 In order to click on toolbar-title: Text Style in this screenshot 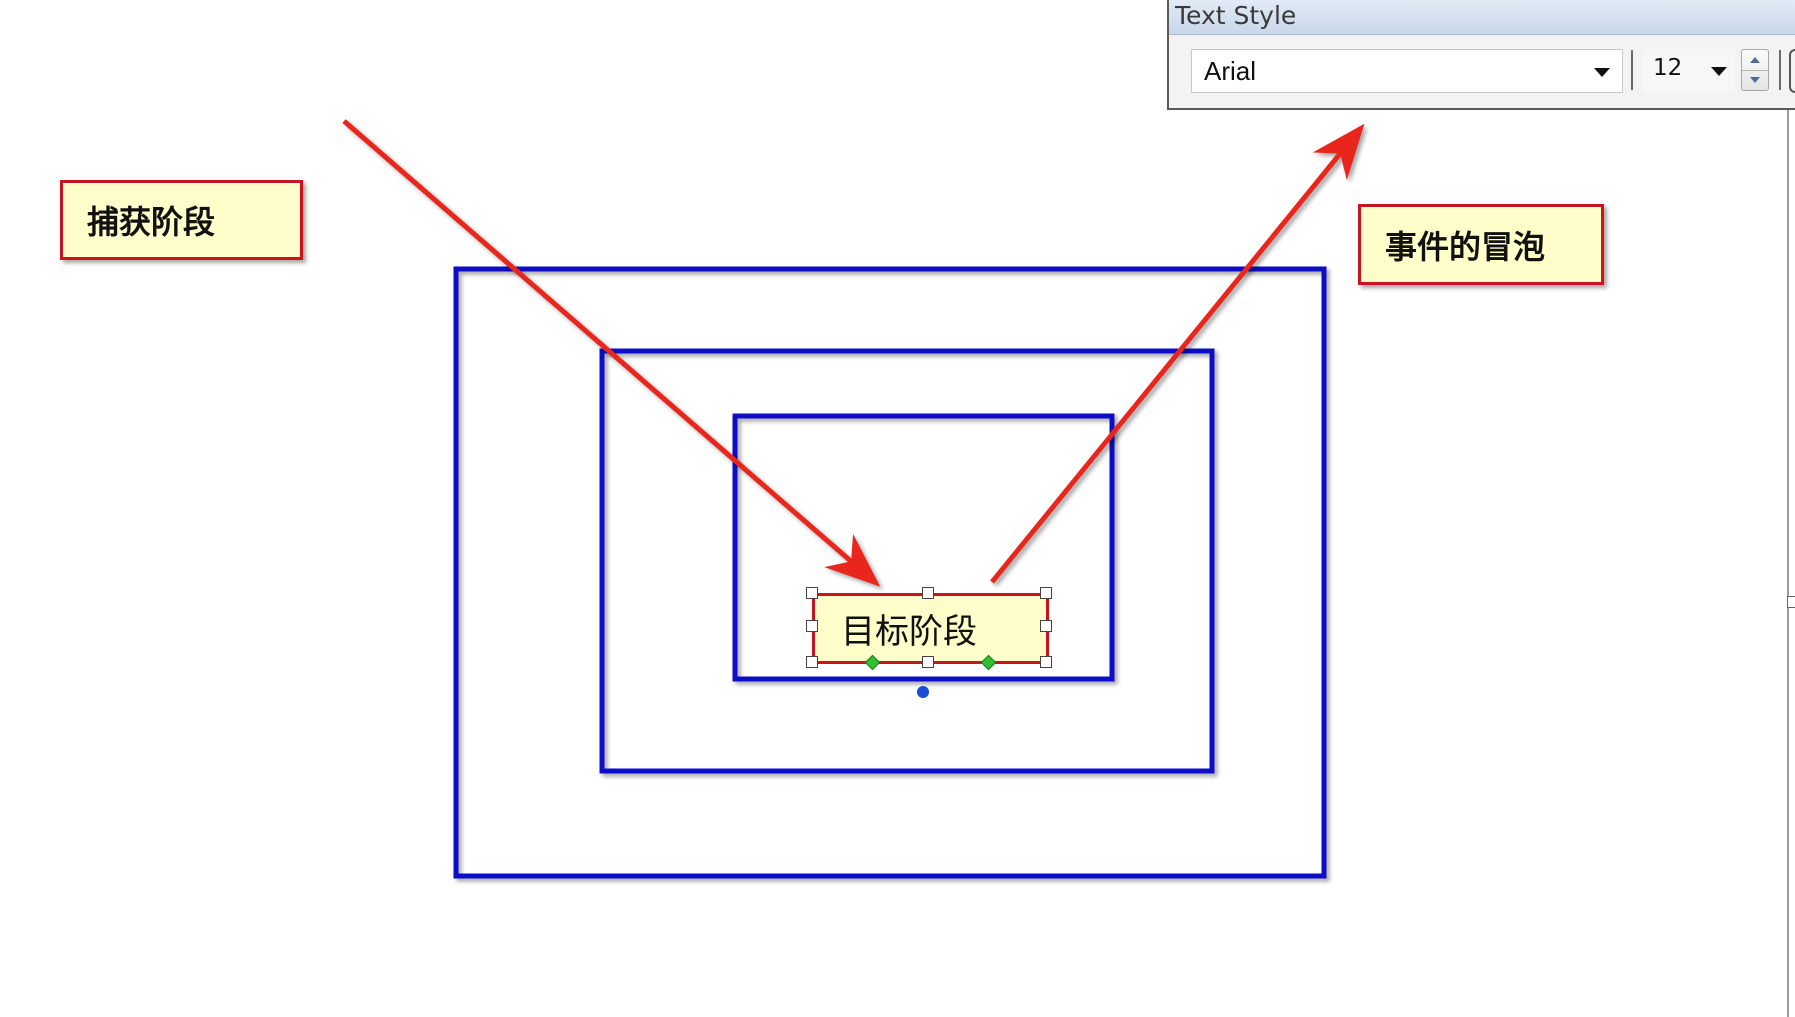, I will do `click(1236, 15)`.